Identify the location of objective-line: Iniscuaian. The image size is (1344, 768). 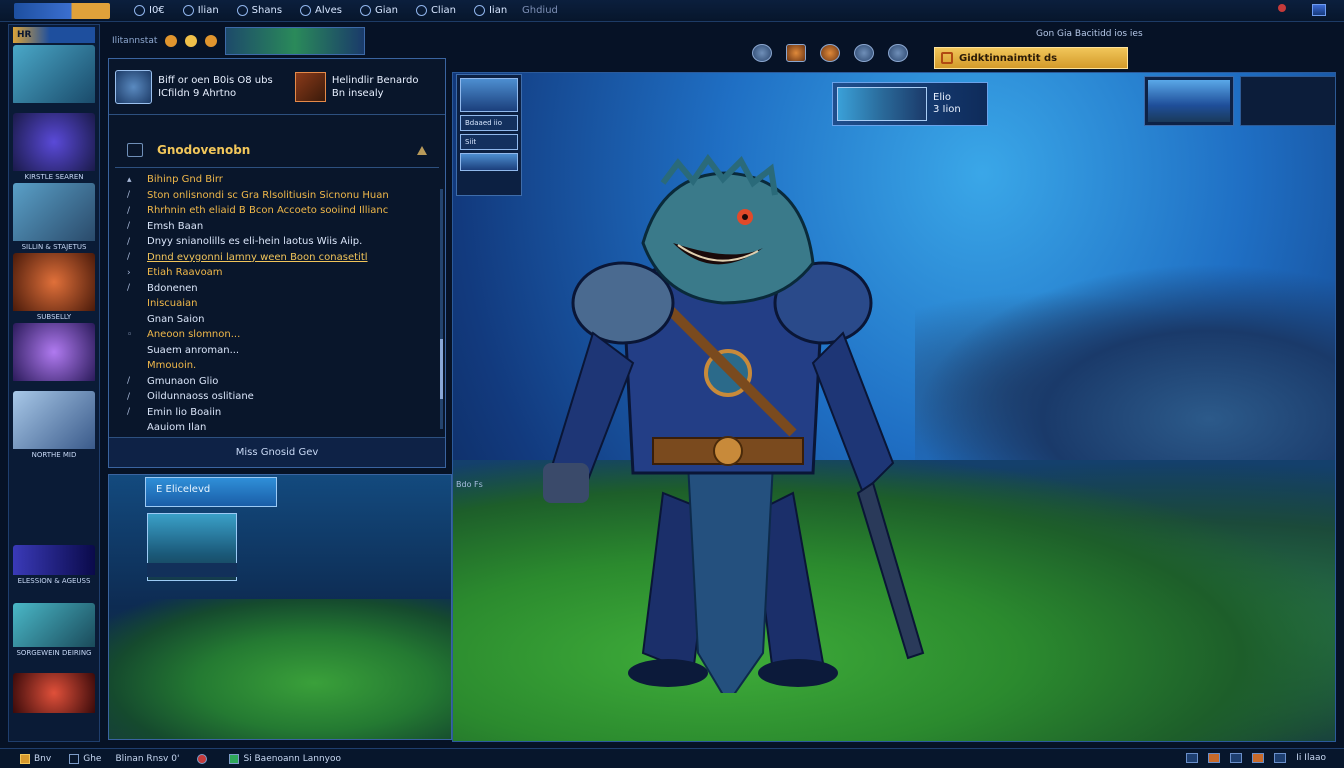
(281, 304).